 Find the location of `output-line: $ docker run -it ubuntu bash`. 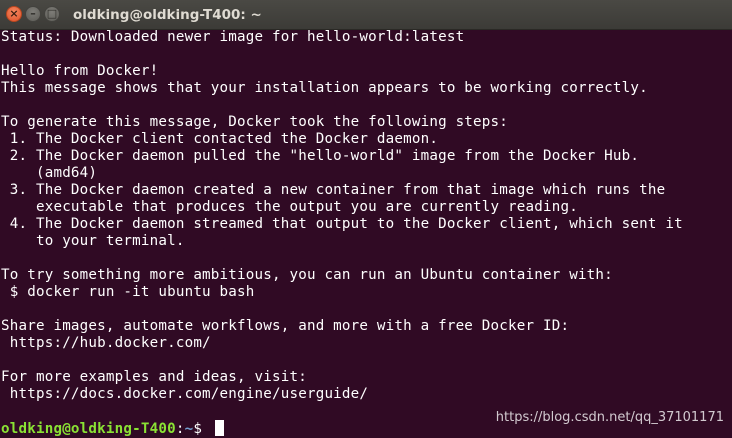

output-line: $ docker run -it ubuntu bash is located at coordinates (128, 292).